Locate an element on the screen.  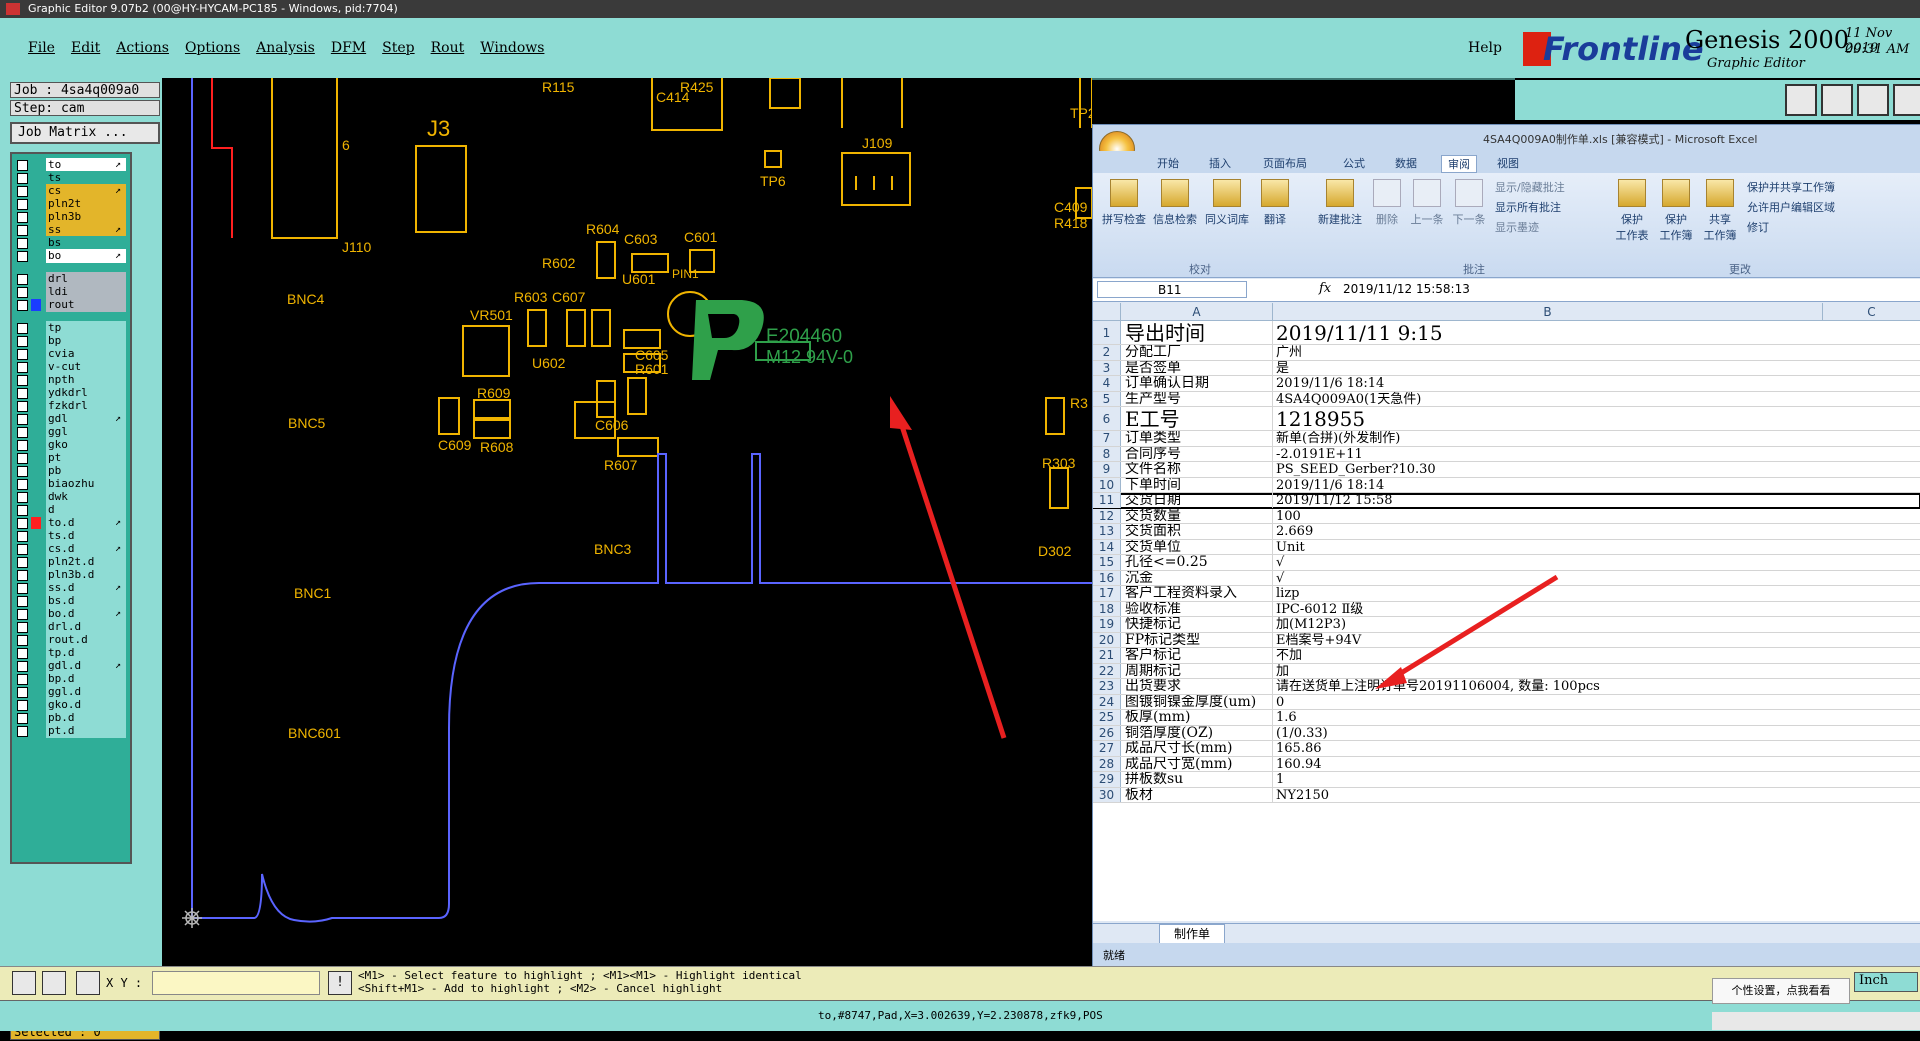
layer-row: tp.d is located at coordinates (73, 653).